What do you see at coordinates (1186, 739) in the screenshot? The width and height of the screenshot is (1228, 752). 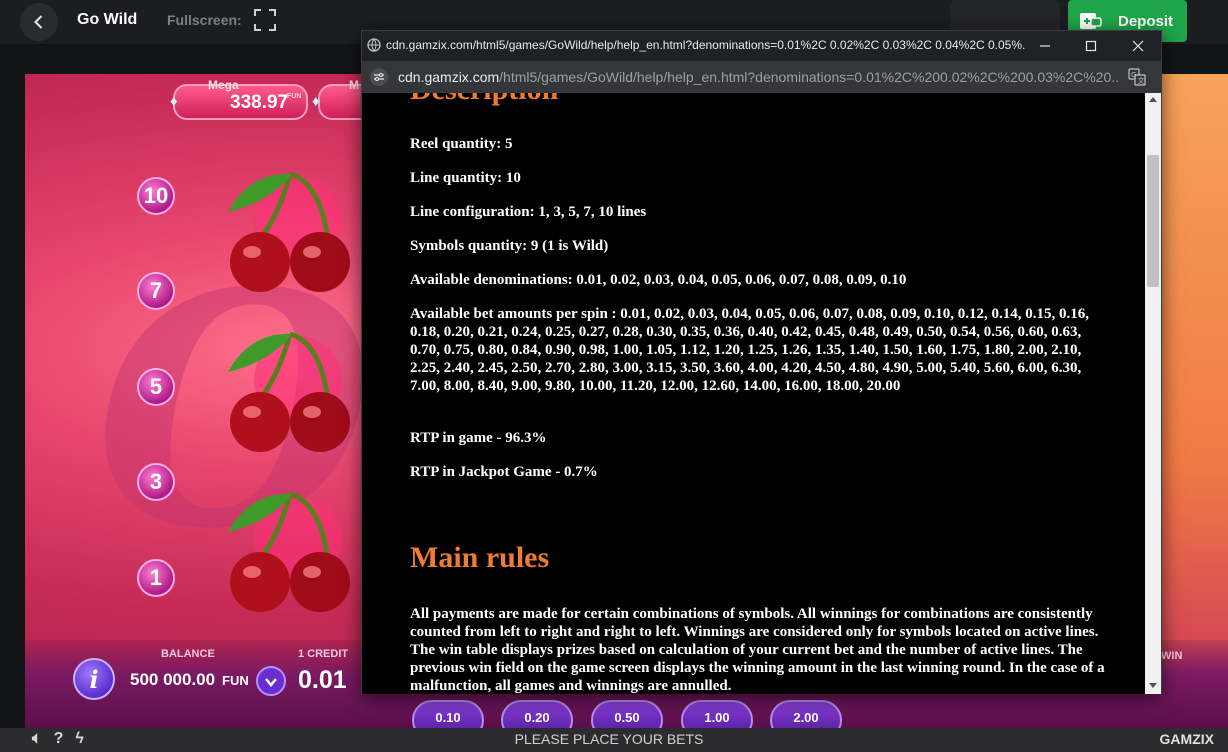 I see `provider-logo: GAMZIX` at bounding box center [1186, 739].